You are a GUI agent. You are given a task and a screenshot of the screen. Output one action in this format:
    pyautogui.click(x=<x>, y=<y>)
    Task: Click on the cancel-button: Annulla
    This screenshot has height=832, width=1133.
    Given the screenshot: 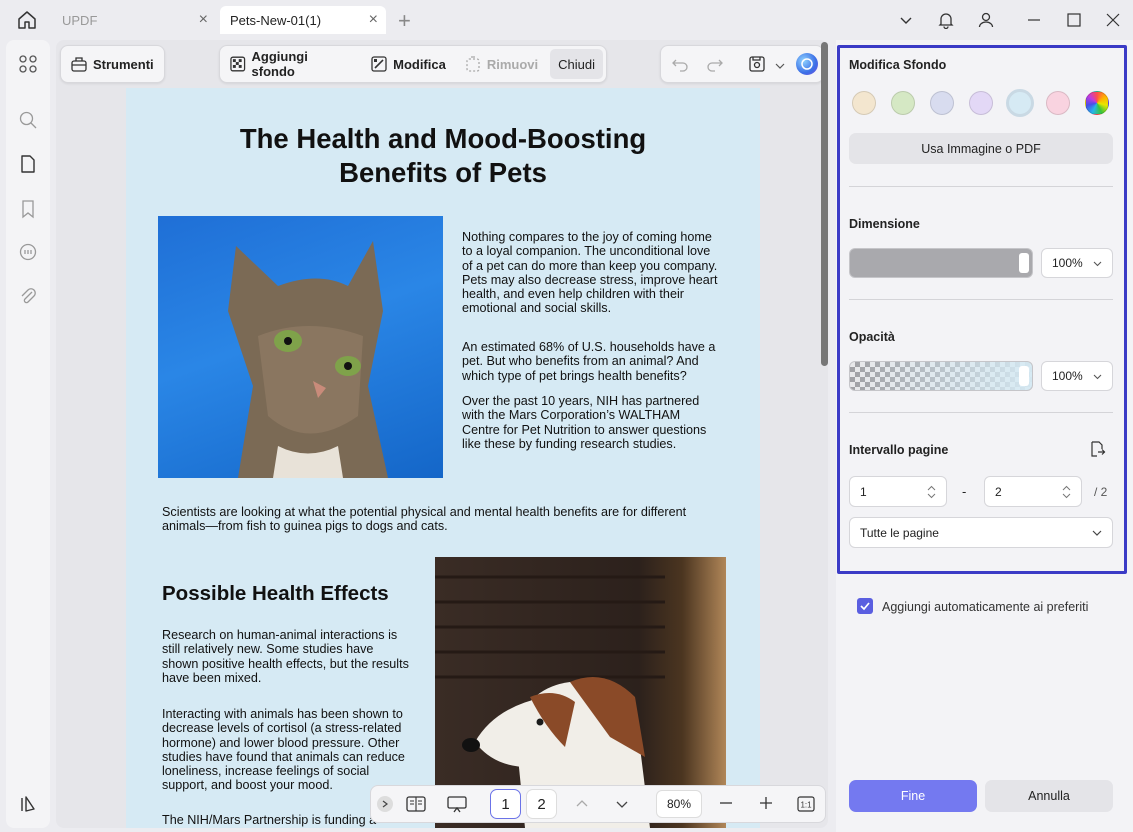 What is the action you would take?
    pyautogui.click(x=1049, y=796)
    